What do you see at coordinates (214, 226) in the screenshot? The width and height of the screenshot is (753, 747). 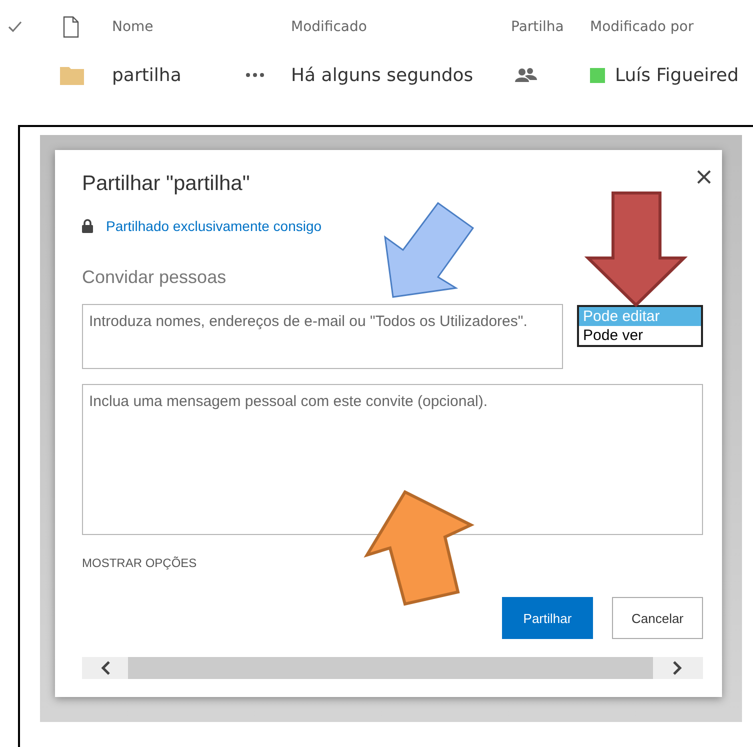 I see `sharing-status-link: Partilhado exclusivamente consigo` at bounding box center [214, 226].